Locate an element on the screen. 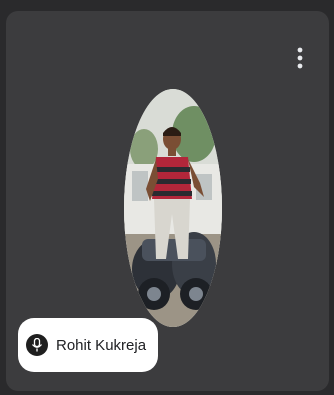  participant-name: Rohit Kukreja is located at coordinates (101, 345).